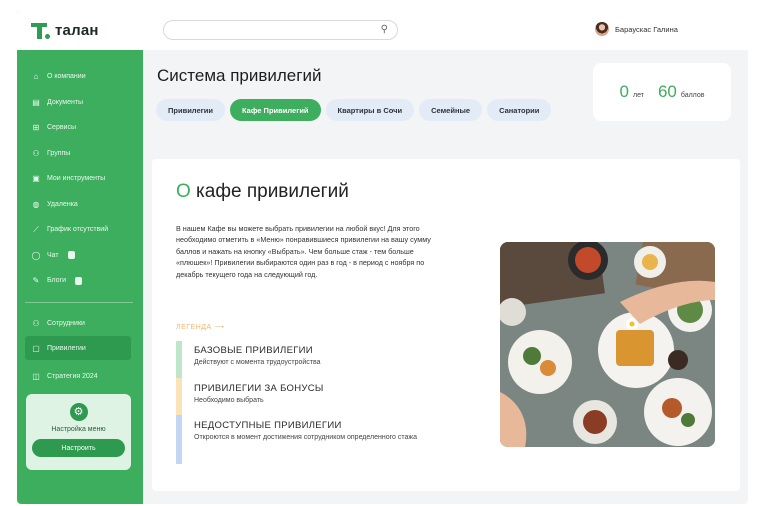 This screenshot has width=760, height=506. Describe the element at coordinates (624, 91) in the screenshot. I see `years-value: 0` at that location.